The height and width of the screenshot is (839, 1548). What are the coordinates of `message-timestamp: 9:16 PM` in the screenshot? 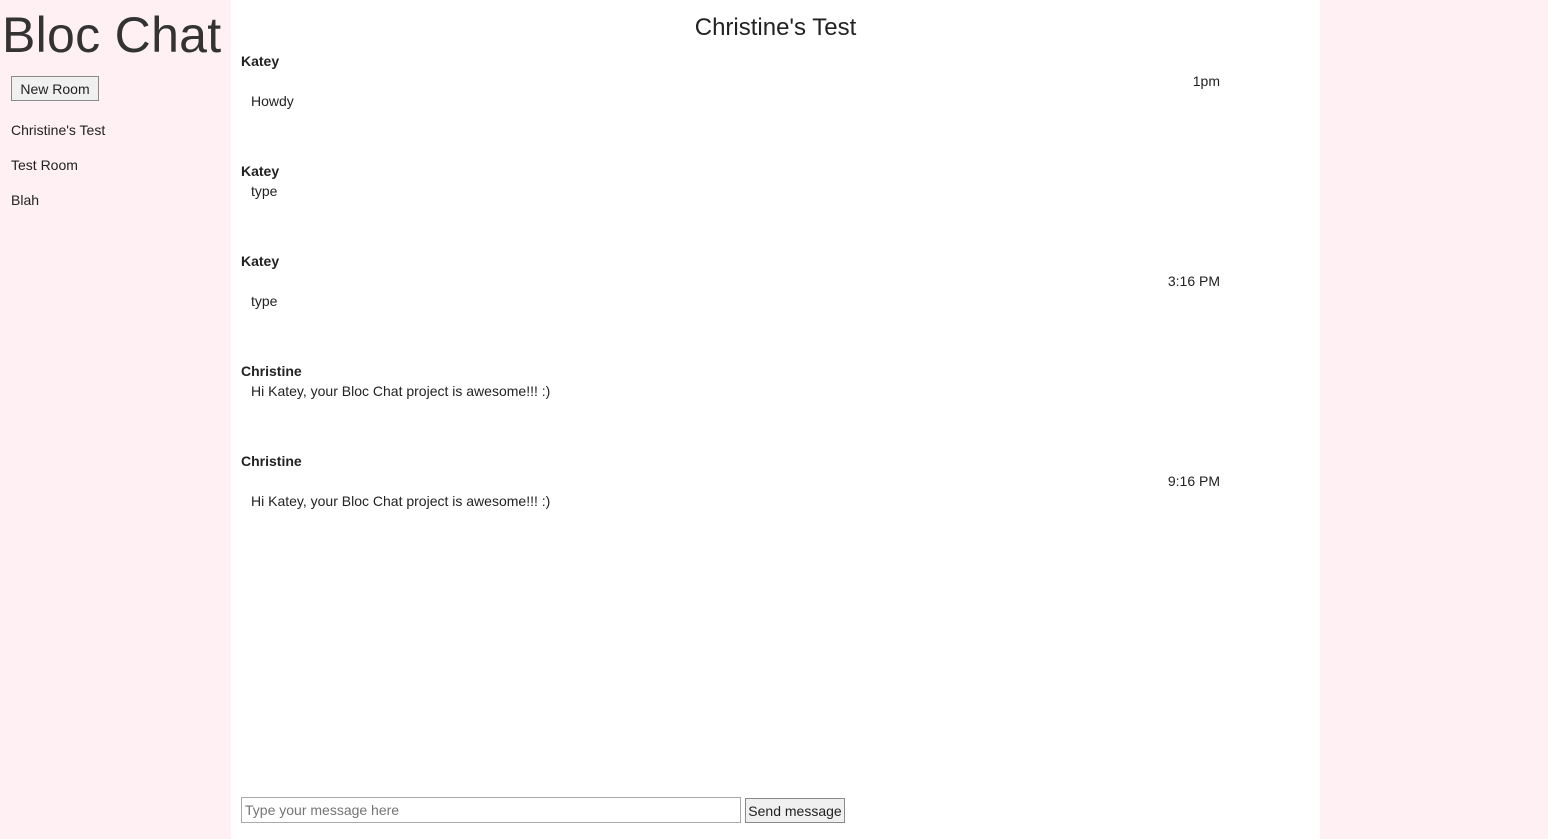 It's located at (1193, 481).